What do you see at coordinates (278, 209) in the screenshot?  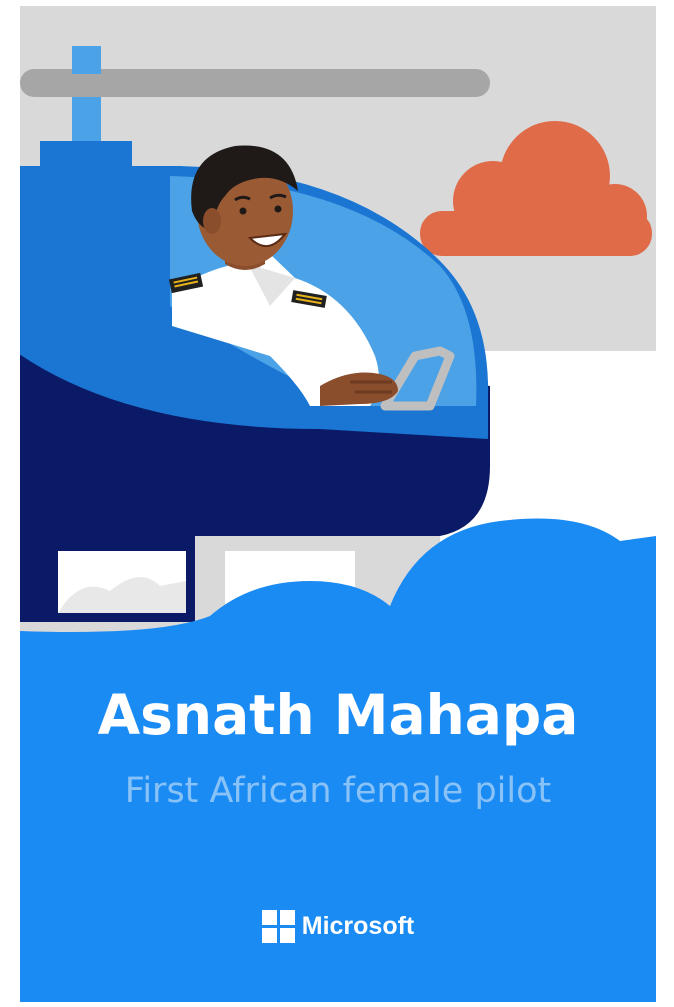 I see `pilot-eye-right` at bounding box center [278, 209].